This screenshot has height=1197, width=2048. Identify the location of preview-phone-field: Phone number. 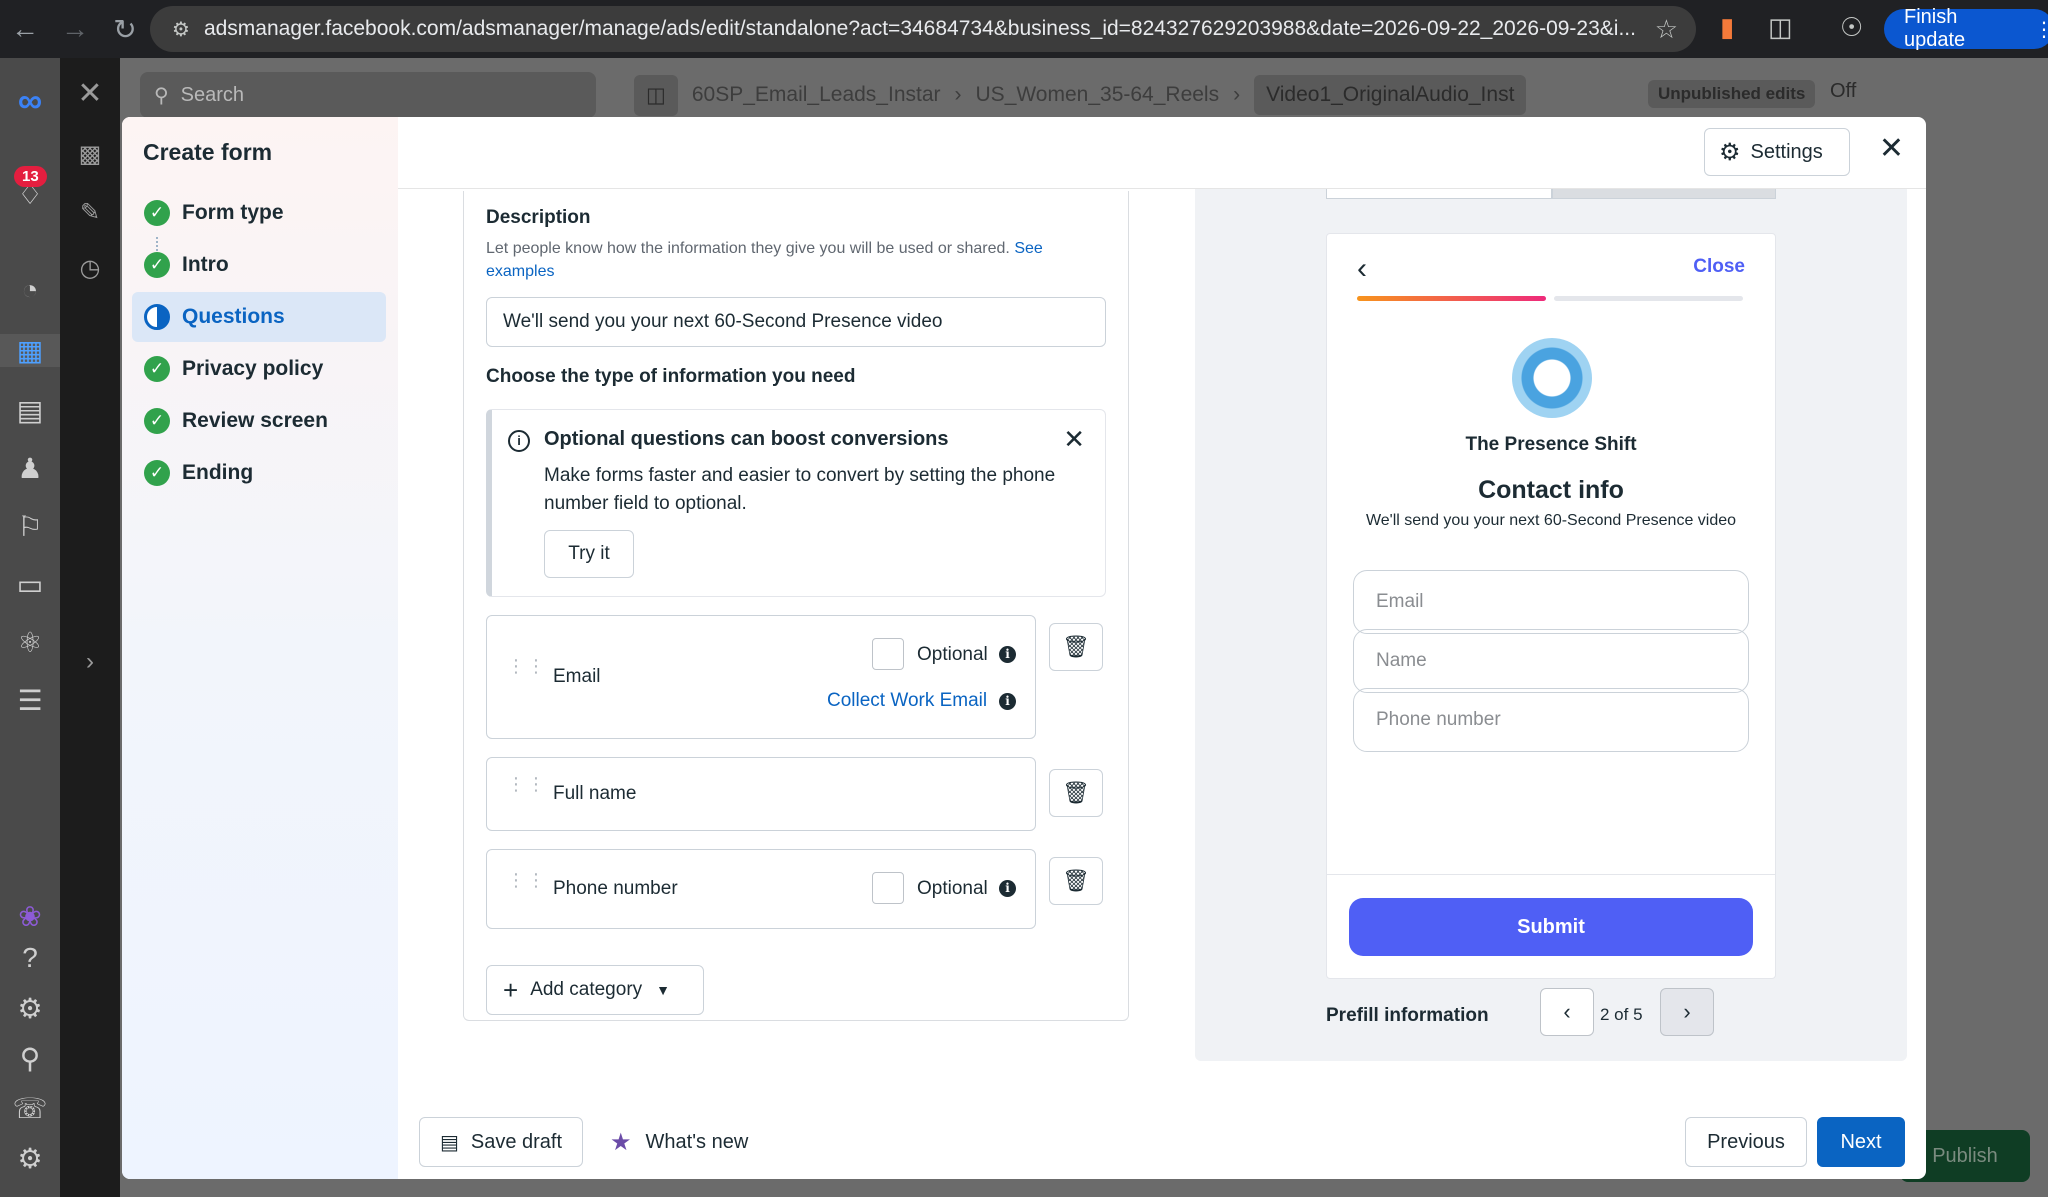
(1551, 720).